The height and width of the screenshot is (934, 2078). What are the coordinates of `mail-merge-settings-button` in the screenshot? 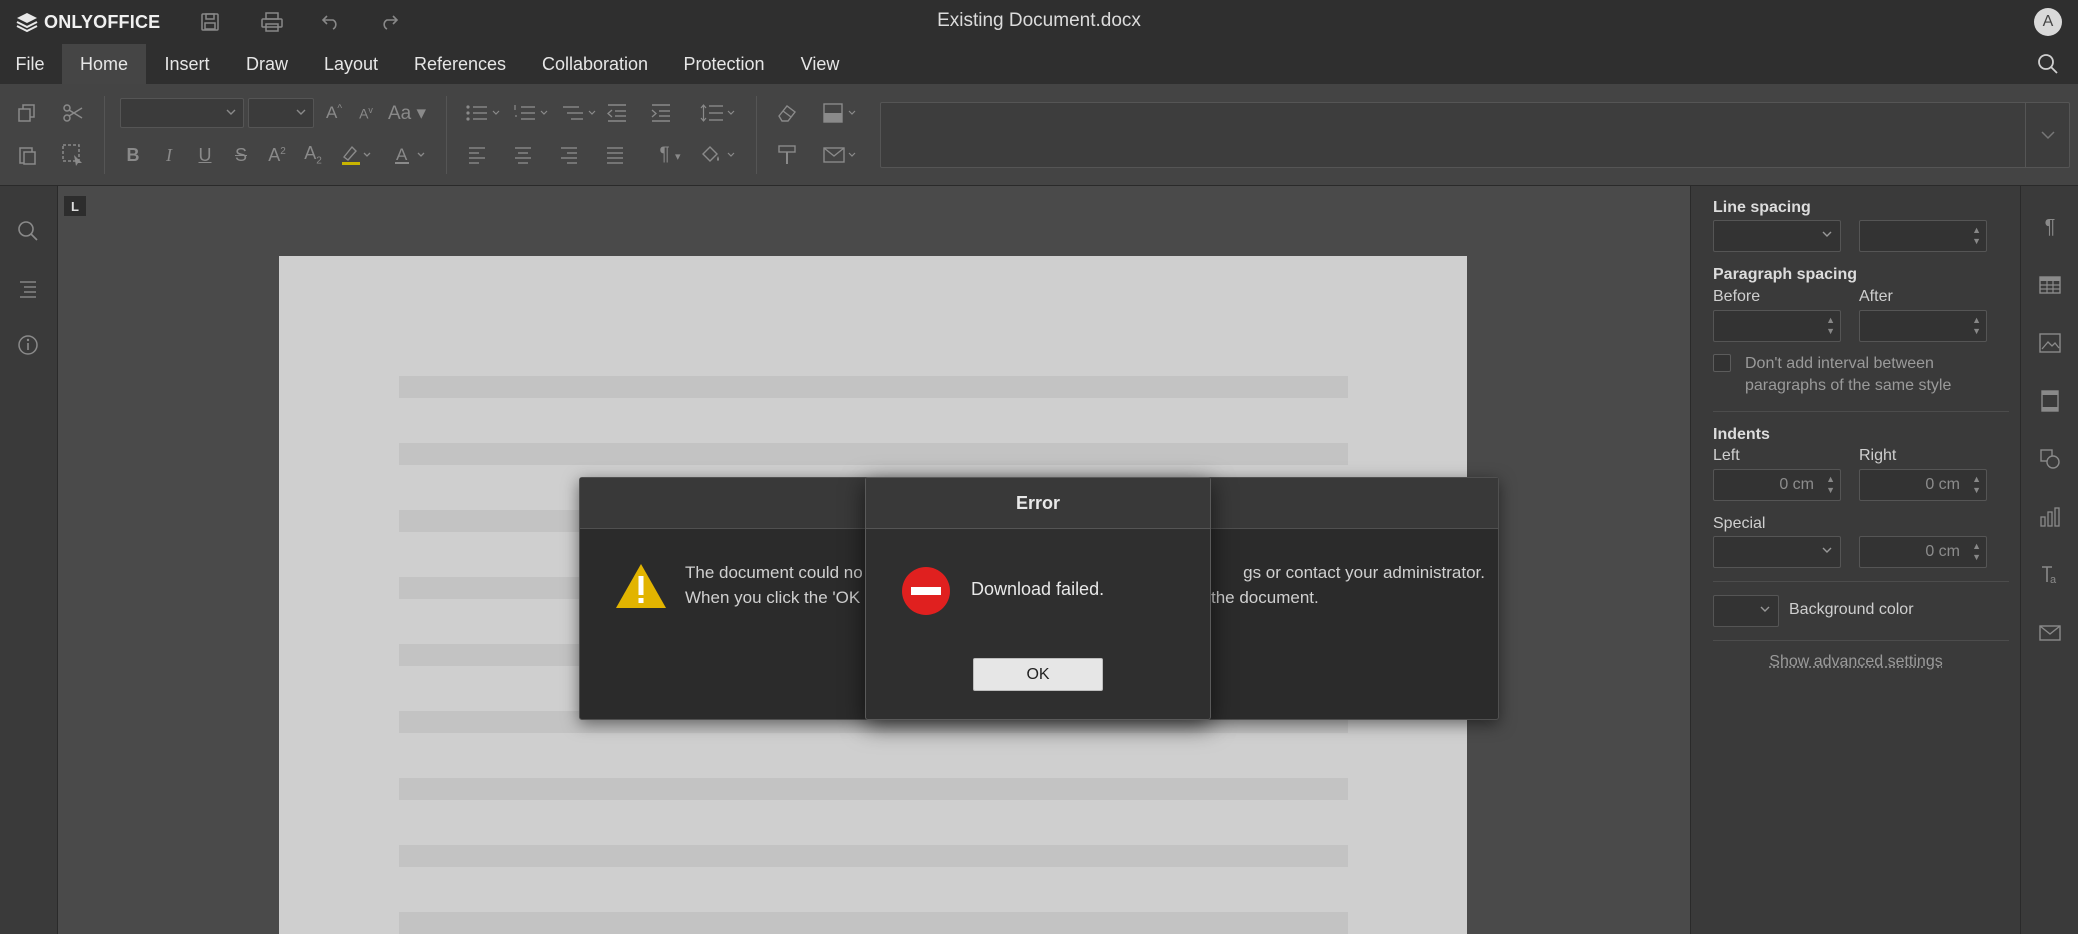 It's located at (2050, 633).